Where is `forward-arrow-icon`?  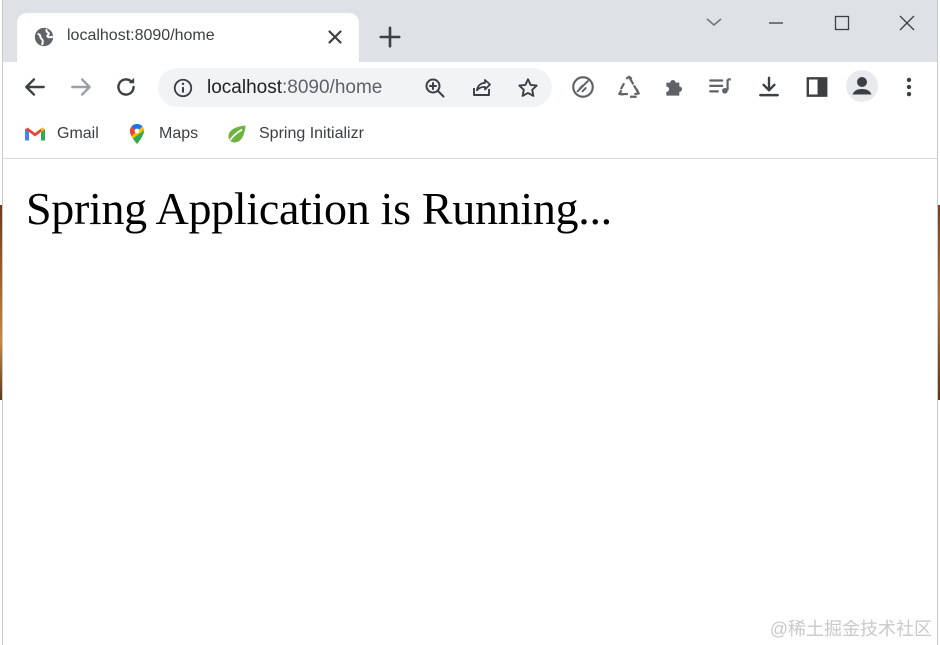 forward-arrow-icon is located at coordinates (81, 87).